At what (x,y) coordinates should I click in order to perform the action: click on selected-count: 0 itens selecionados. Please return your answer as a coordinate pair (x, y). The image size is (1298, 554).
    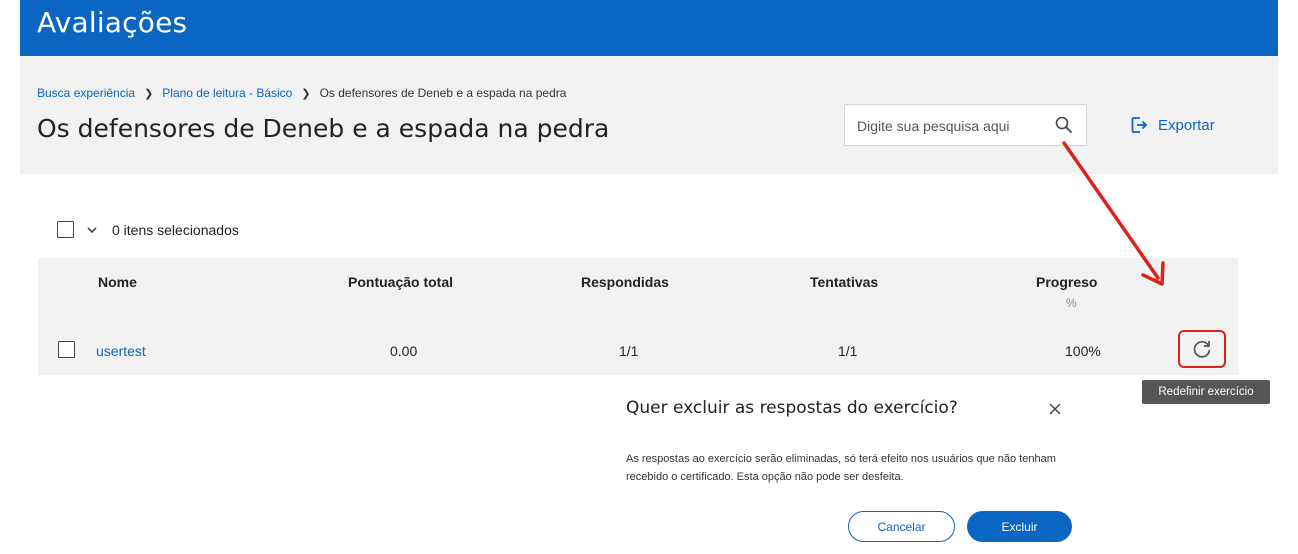
    Looking at the image, I should click on (175, 229).